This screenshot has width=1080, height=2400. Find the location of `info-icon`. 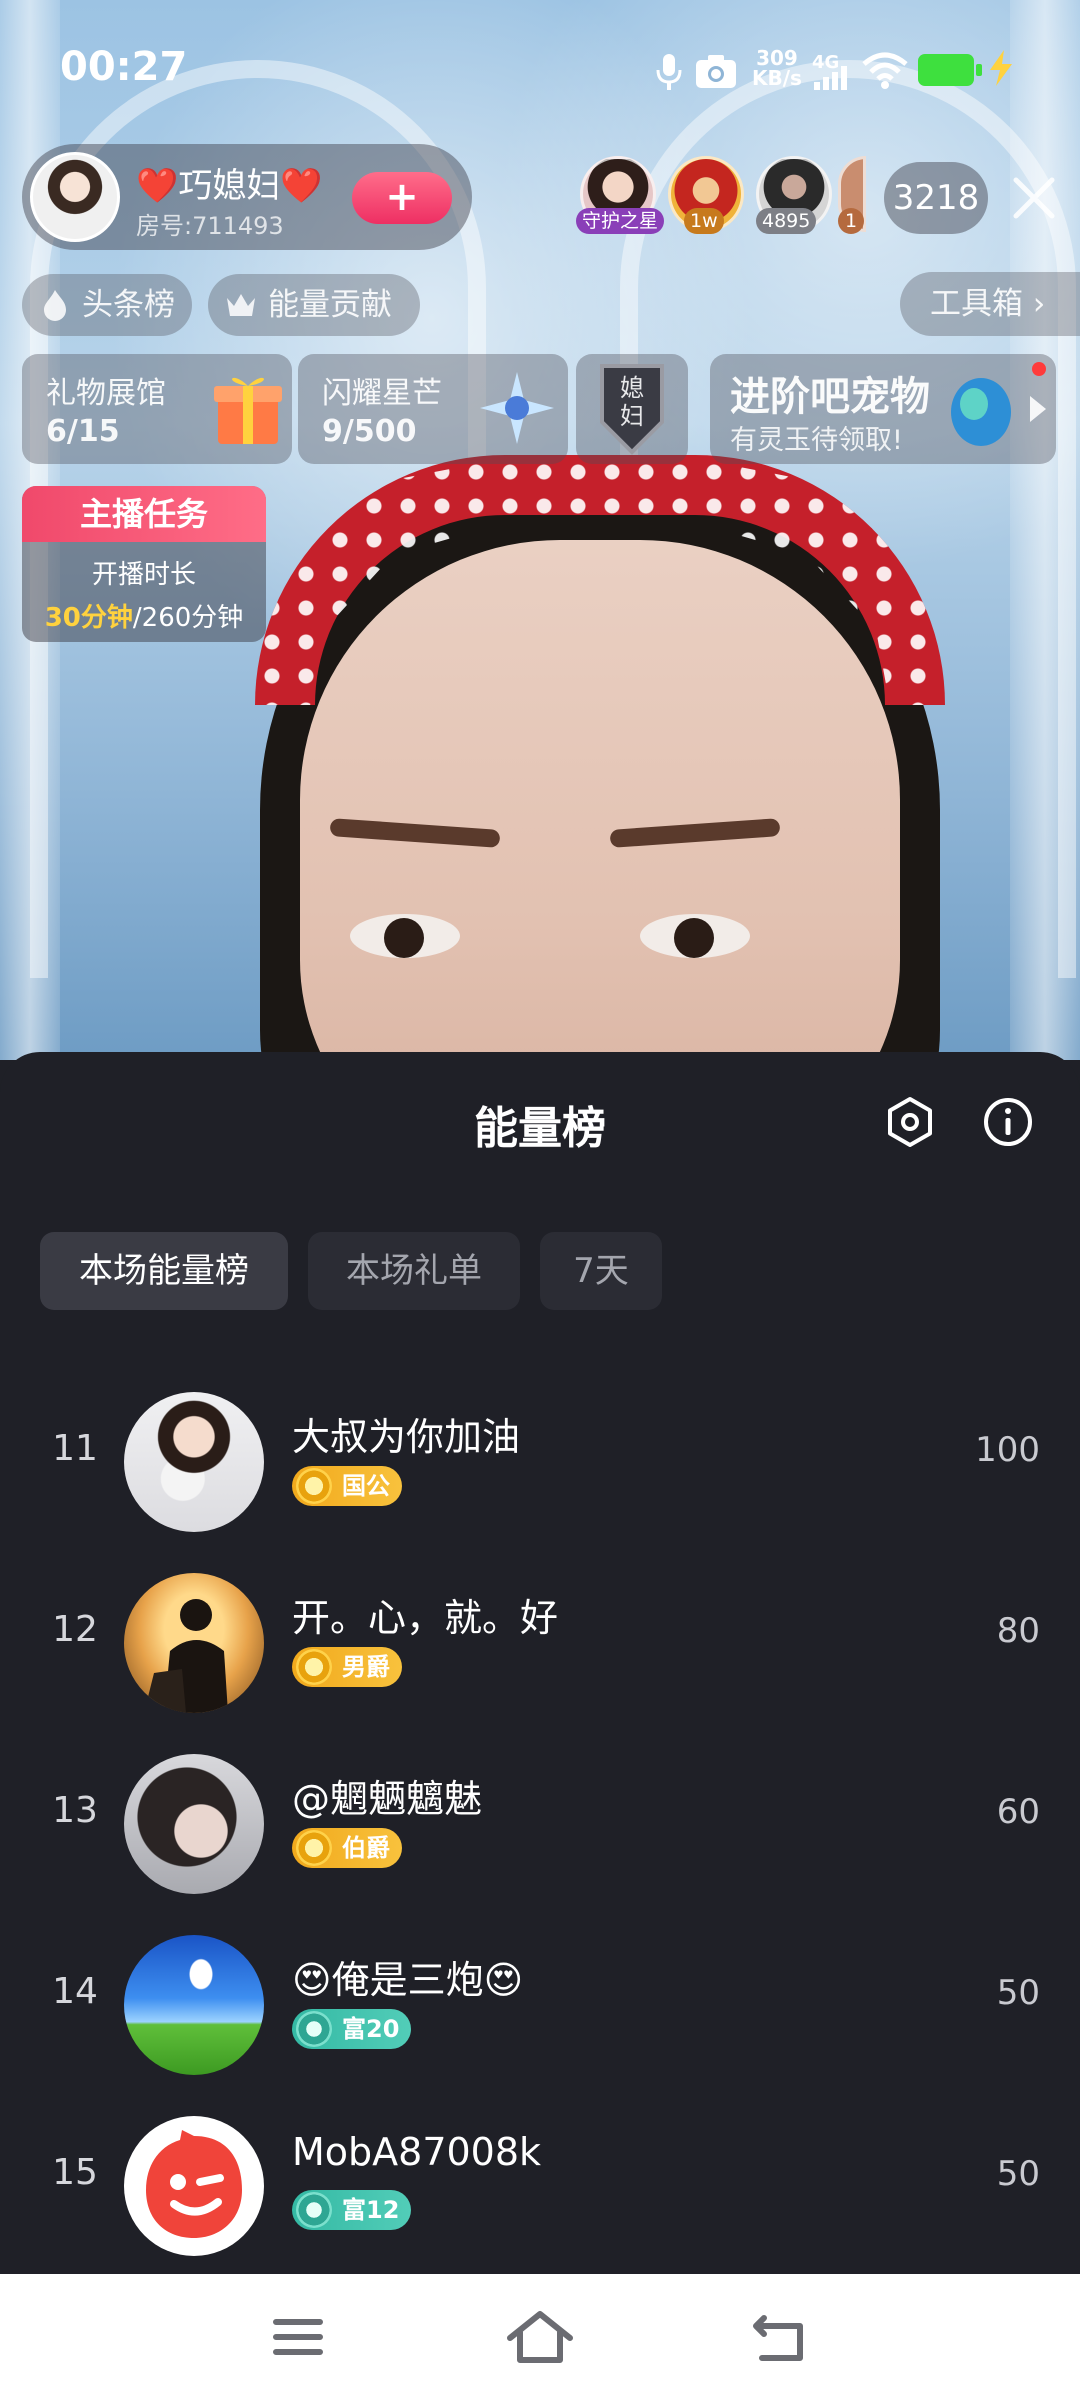

info-icon is located at coordinates (1008, 1122).